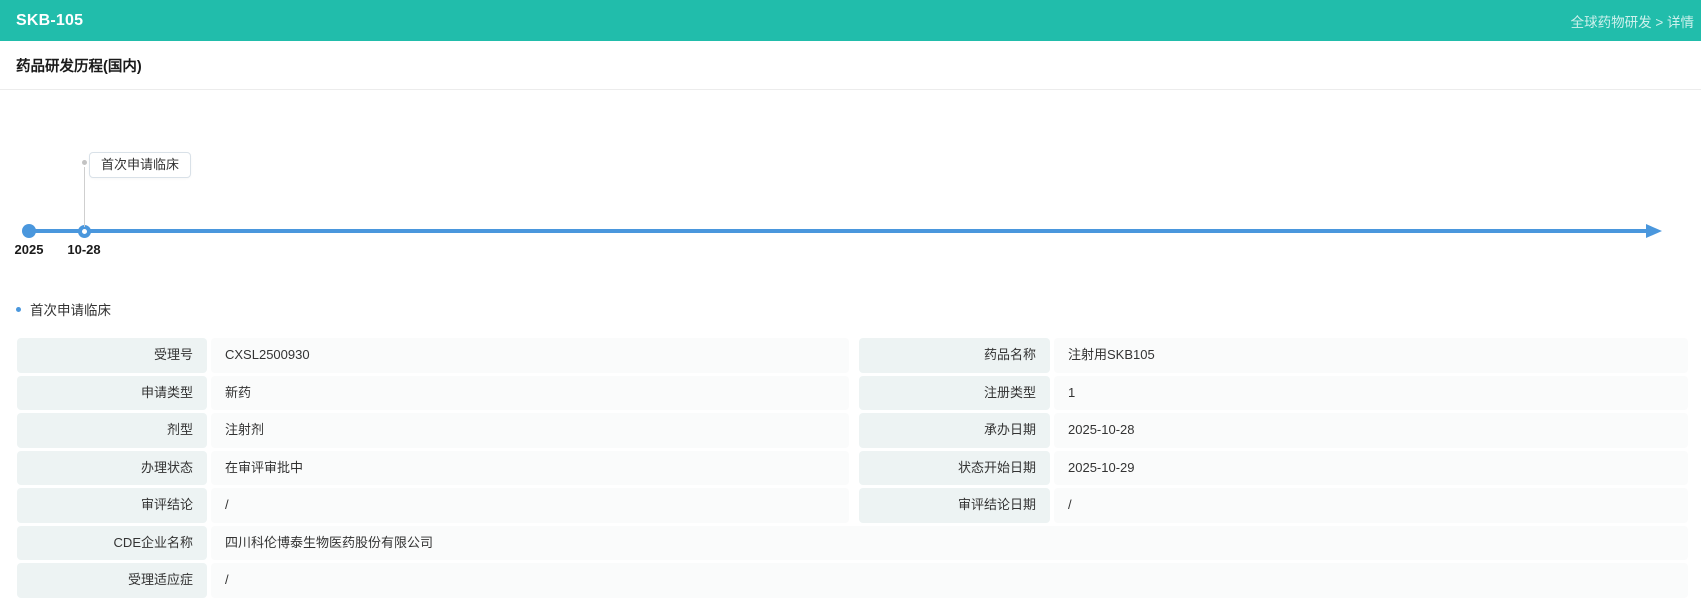 This screenshot has width=1701, height=611. What do you see at coordinates (29, 231) in the screenshot?
I see `timeline-origin-dot-icon` at bounding box center [29, 231].